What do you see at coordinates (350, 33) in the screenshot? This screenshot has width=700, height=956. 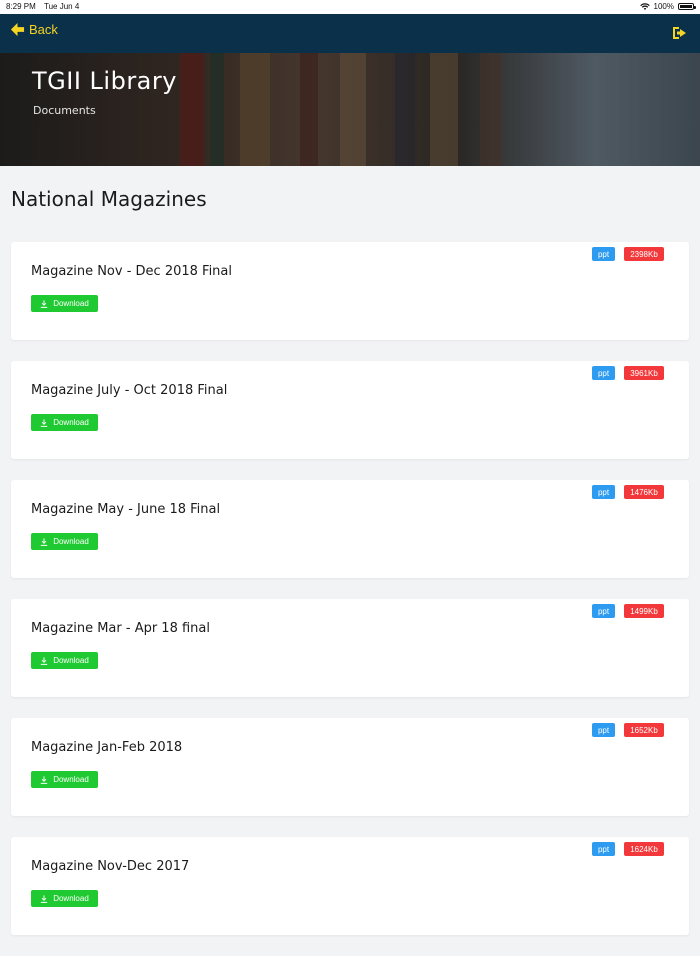 I see `nav-bar: Back` at bounding box center [350, 33].